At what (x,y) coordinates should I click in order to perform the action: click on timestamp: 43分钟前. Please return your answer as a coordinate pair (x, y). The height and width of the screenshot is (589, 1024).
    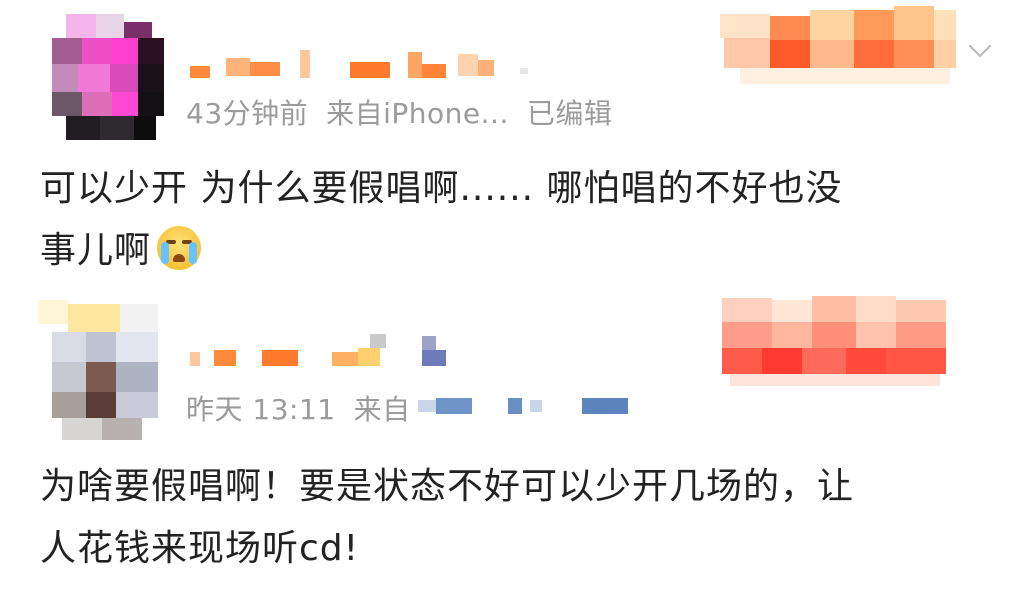
    Looking at the image, I should click on (247, 113).